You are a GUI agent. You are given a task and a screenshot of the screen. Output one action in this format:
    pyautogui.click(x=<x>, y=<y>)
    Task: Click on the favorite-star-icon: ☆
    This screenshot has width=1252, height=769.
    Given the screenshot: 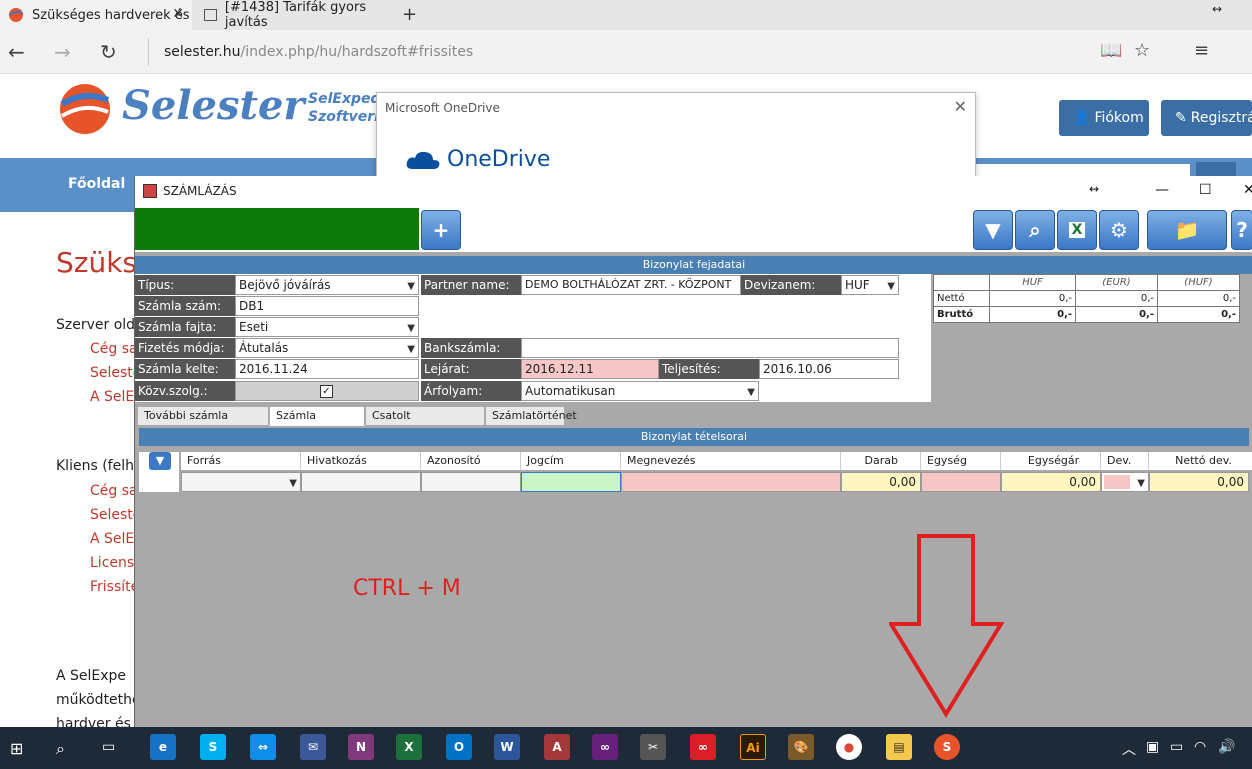 What is the action you would take?
    pyautogui.click(x=1142, y=50)
    